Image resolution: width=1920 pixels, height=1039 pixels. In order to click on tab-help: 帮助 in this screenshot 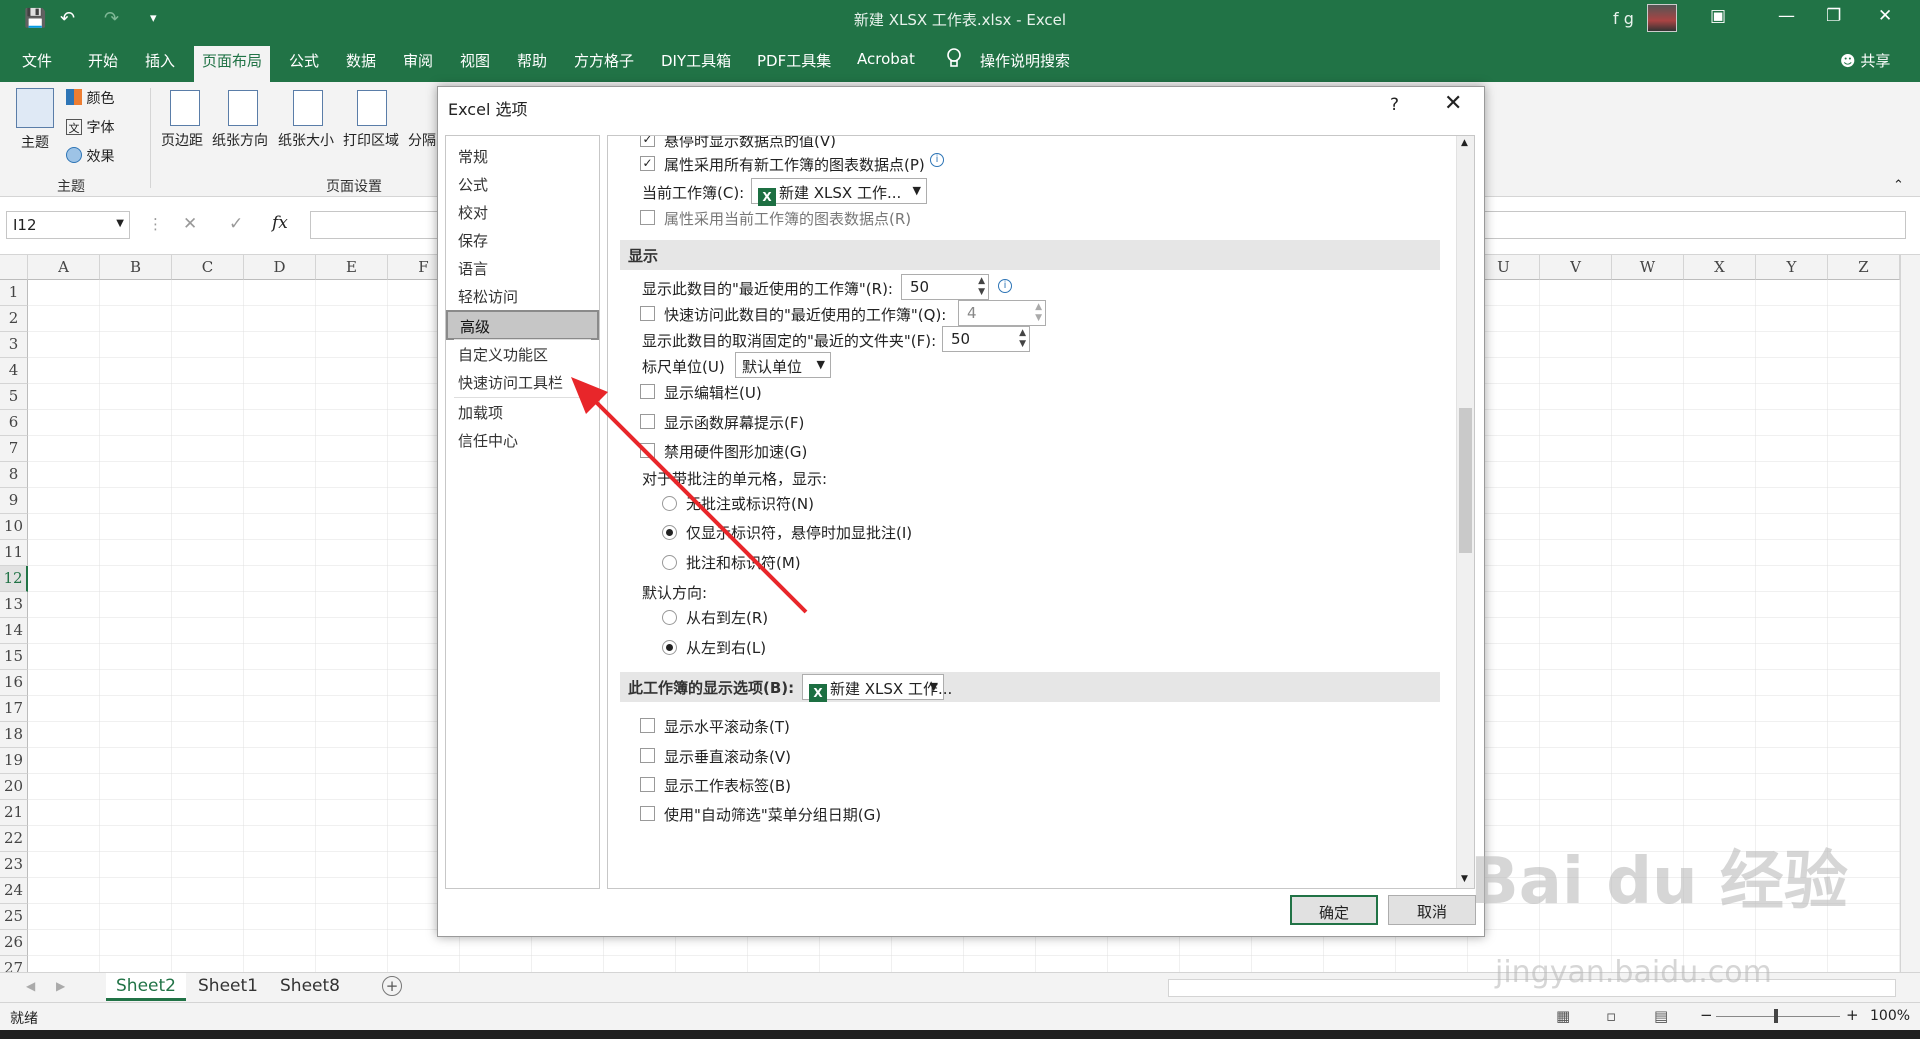, I will do `click(532, 60)`.